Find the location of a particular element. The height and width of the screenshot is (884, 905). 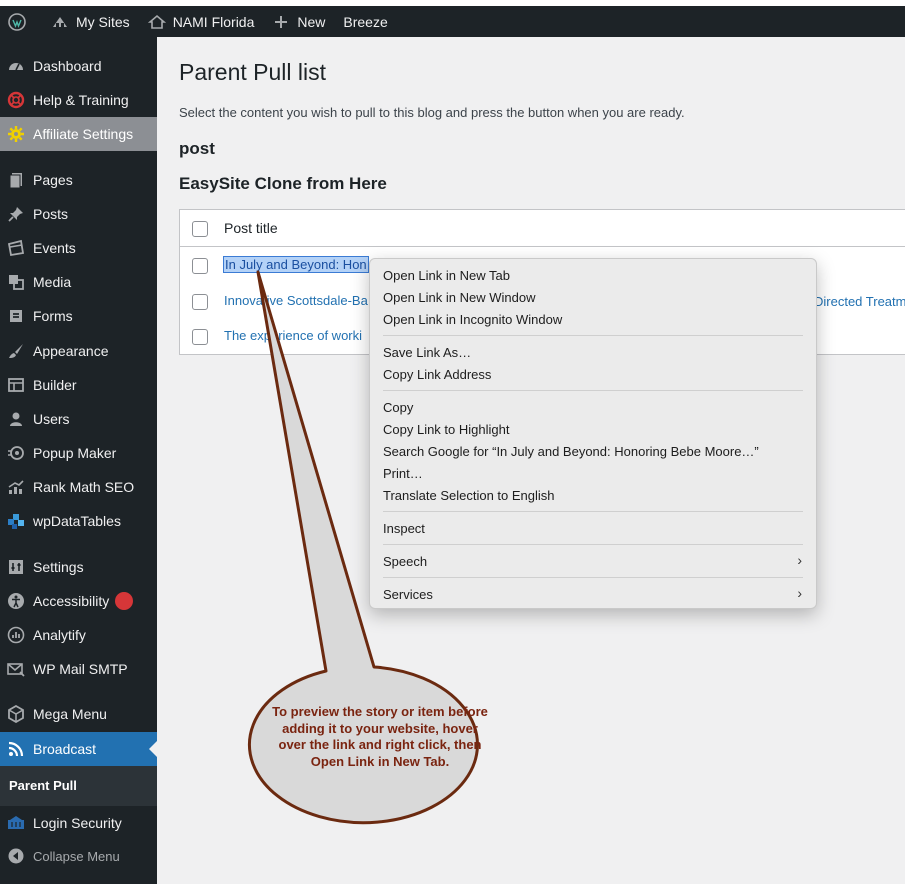

sidebar-item-label: Mega Menu is located at coordinates (70, 714).